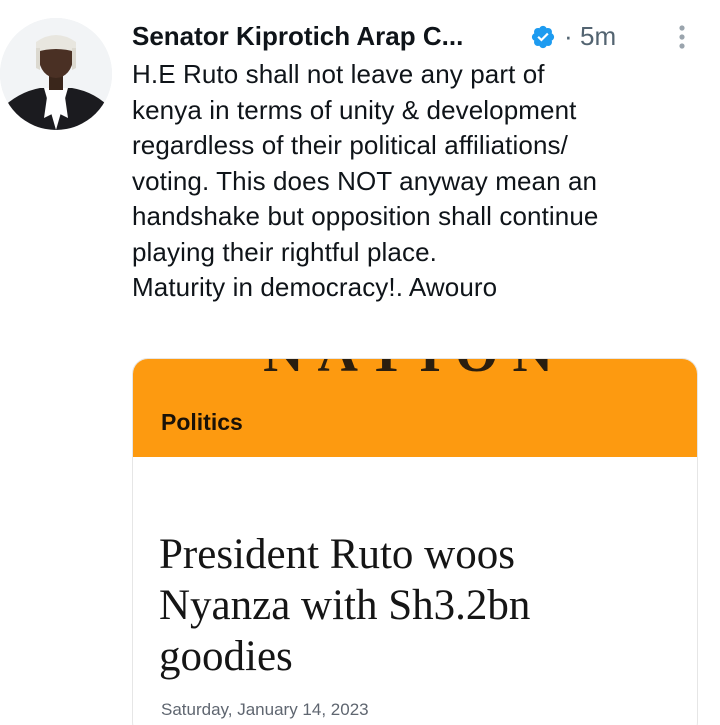 The width and height of the screenshot is (720, 725). What do you see at coordinates (543, 37) in the screenshot?
I see `verified-badge-icon` at bounding box center [543, 37].